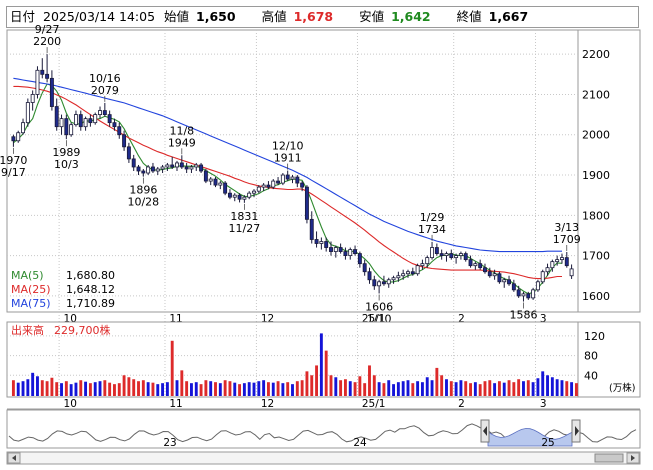 Image resolution: width=653 pixels, height=470 pixels. Describe the element at coordinates (323, 458) in the screenshot. I see `scrollbar-track` at that location.